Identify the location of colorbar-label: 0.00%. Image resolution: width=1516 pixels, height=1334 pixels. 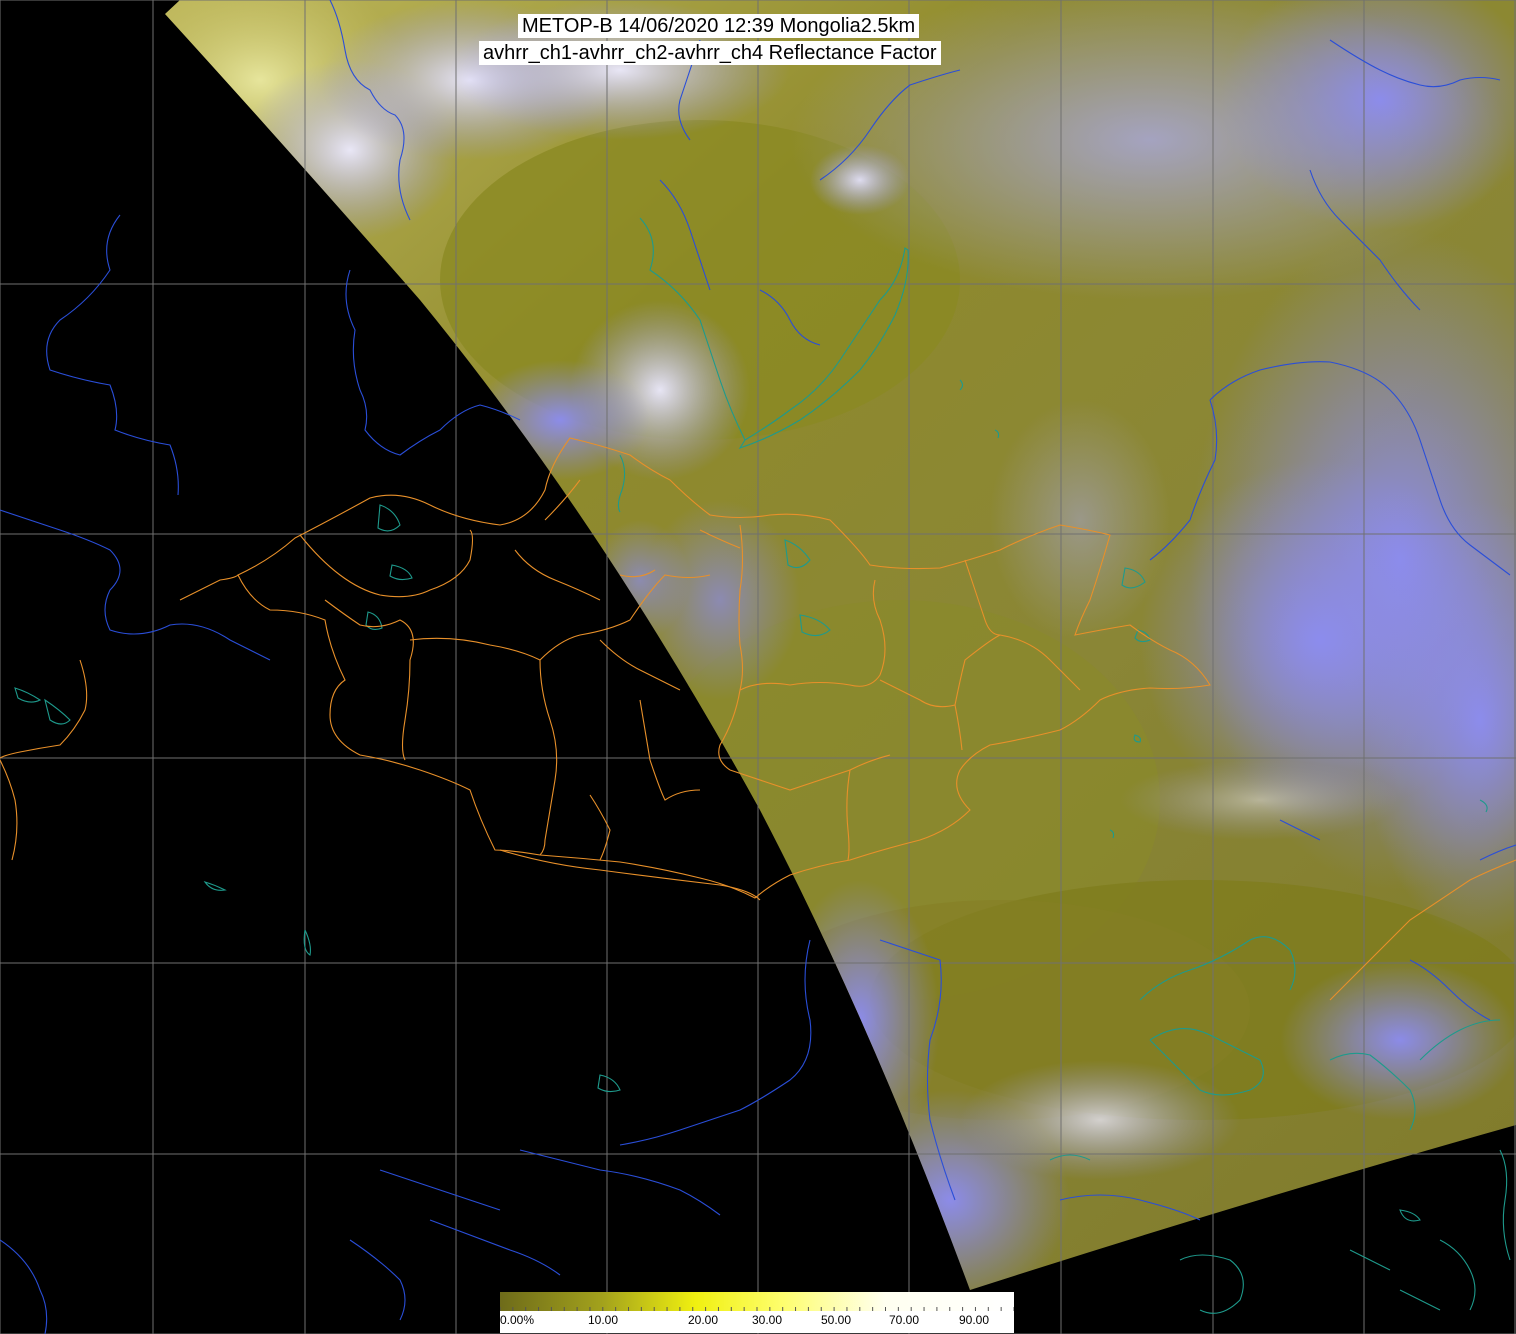
(517, 1320).